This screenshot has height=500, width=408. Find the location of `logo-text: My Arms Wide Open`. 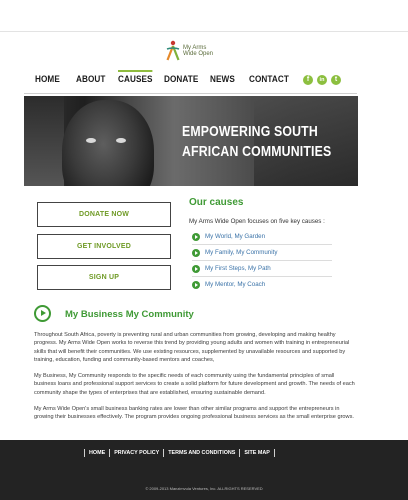

logo-text: My Arms Wide Open is located at coordinates (198, 51).